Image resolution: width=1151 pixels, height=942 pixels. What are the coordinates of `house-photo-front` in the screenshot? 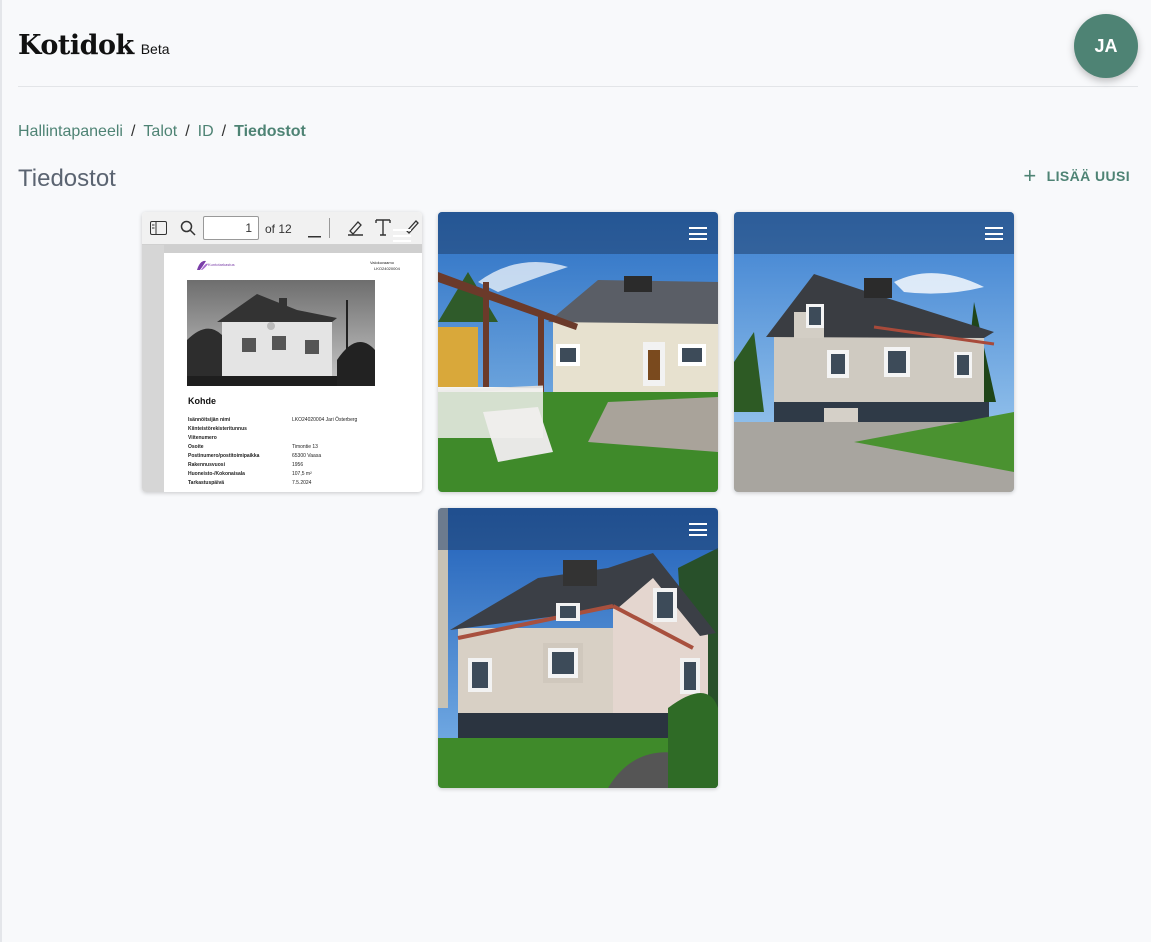 It's located at (578, 352).